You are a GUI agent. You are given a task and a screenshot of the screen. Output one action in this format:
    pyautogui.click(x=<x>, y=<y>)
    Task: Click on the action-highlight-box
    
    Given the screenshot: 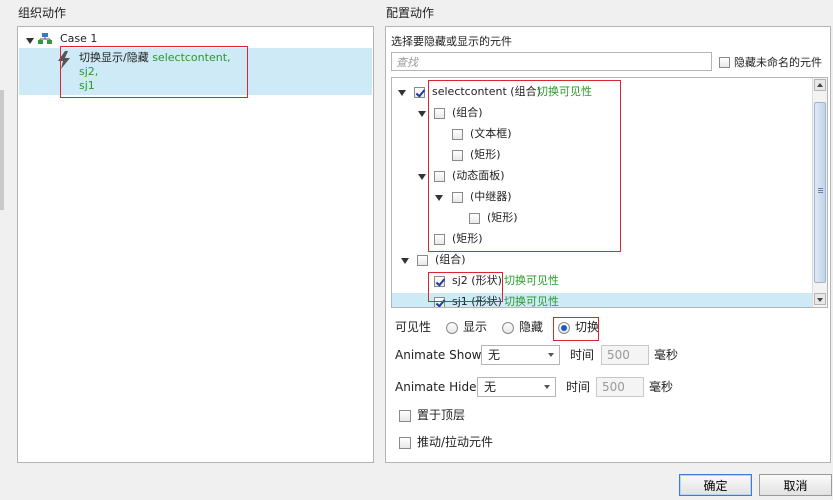 What is the action you would take?
    pyautogui.click(x=154, y=72)
    